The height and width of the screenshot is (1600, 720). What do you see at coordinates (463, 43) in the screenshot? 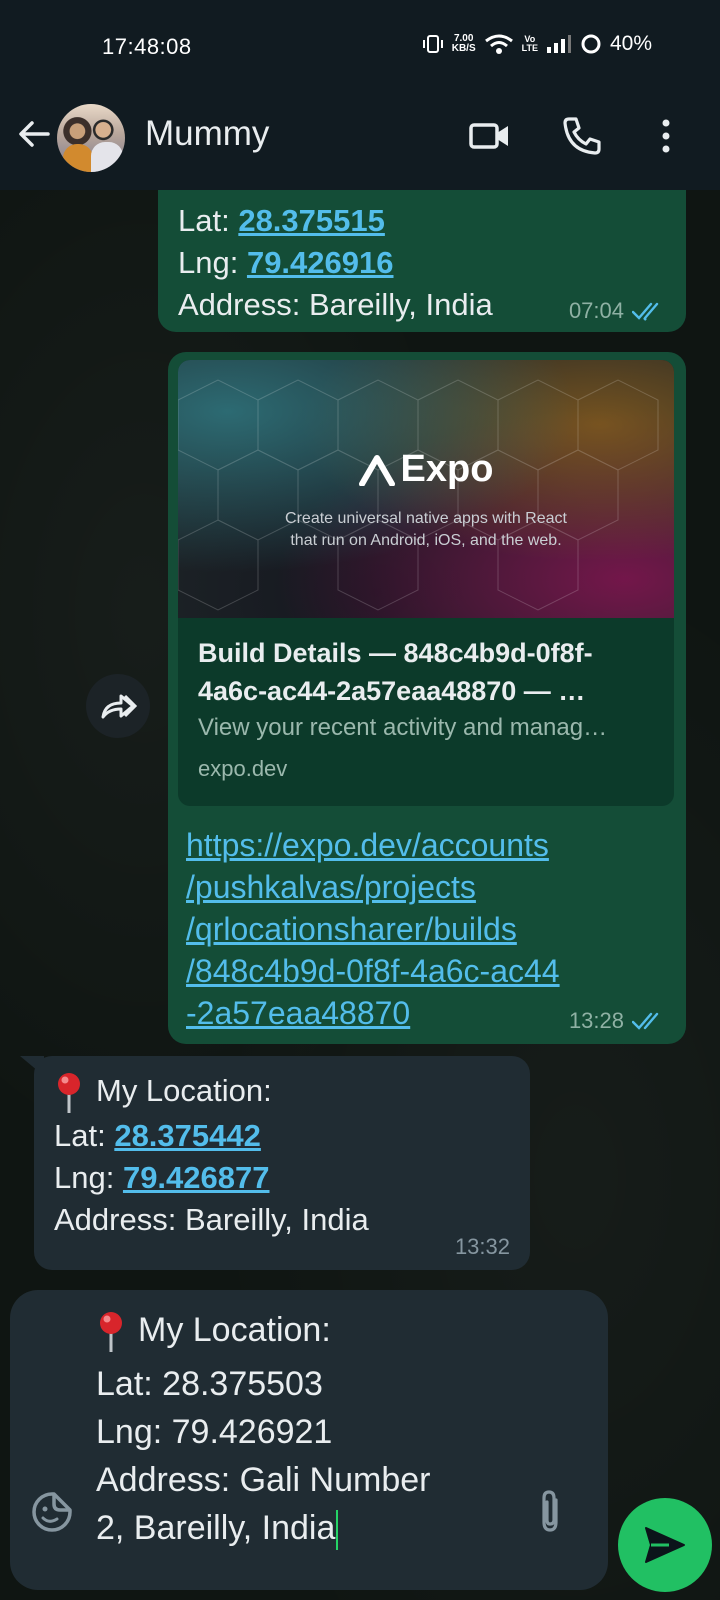
I see `net-speed: 7.00 KB/S` at bounding box center [463, 43].